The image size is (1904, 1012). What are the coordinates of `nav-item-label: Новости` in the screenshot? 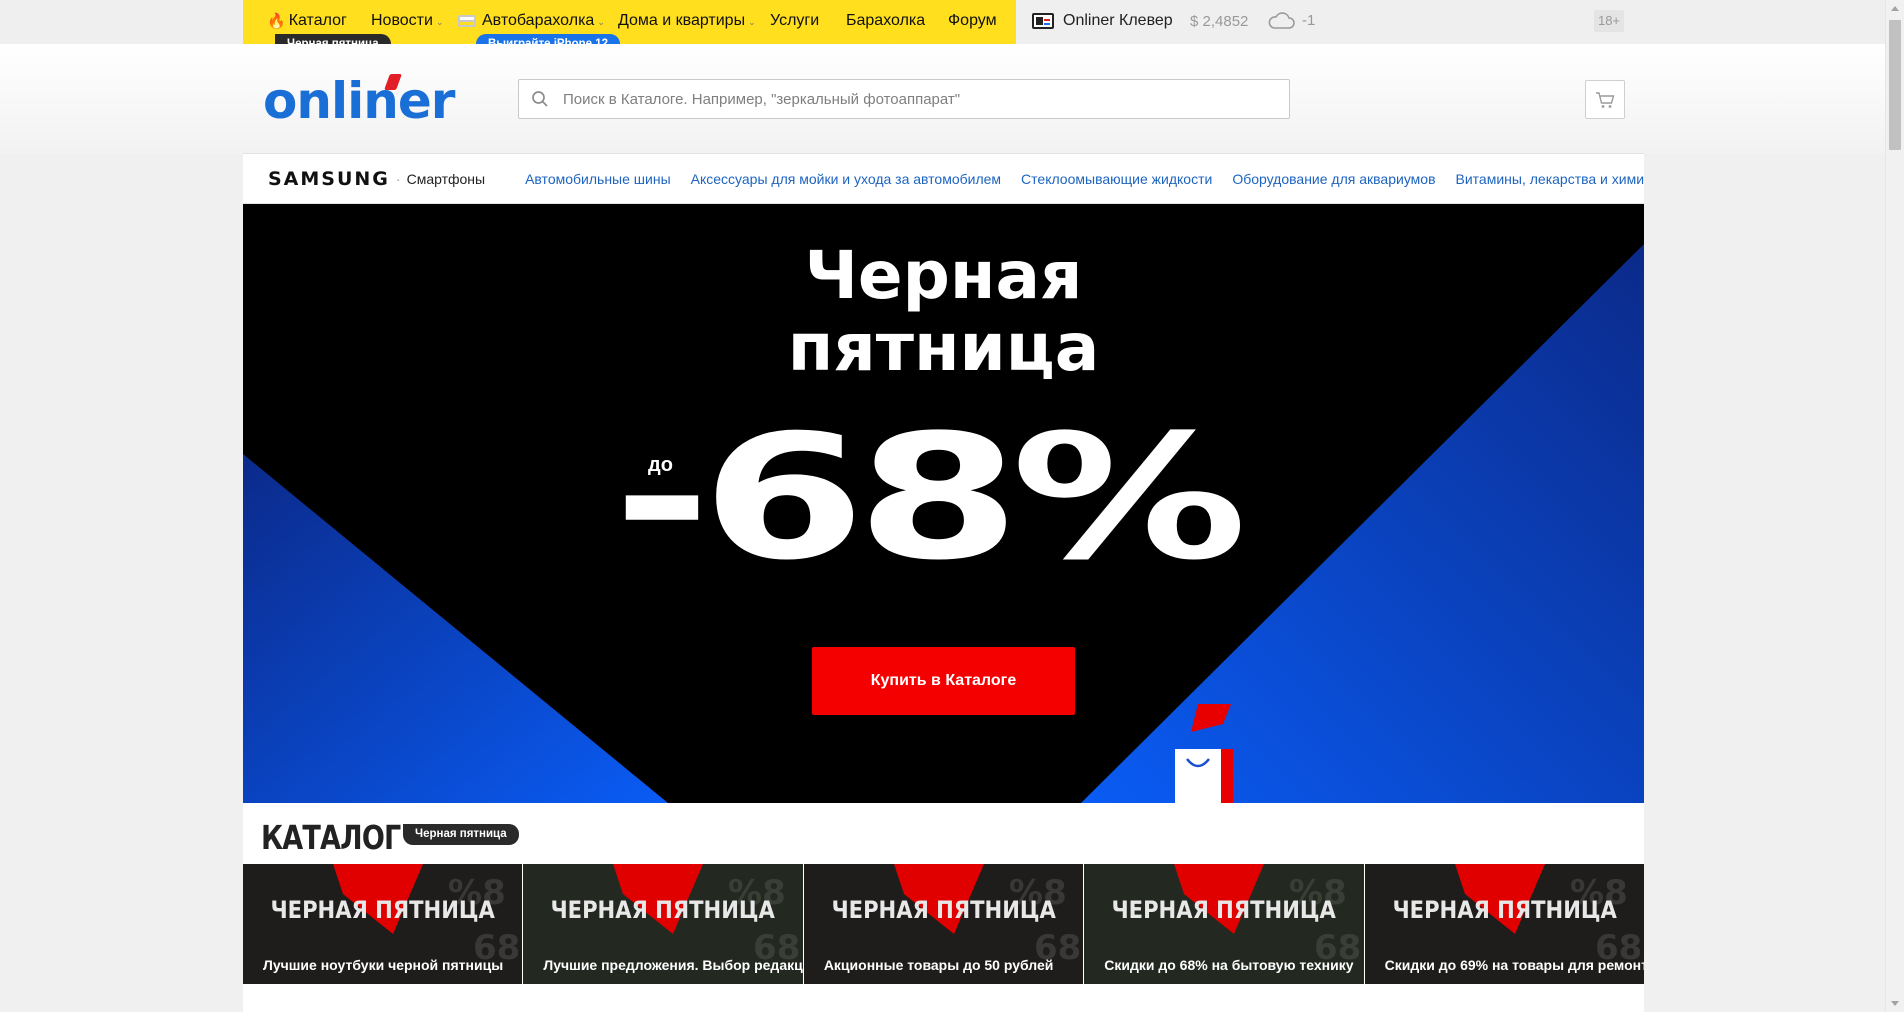 It's located at (402, 20).